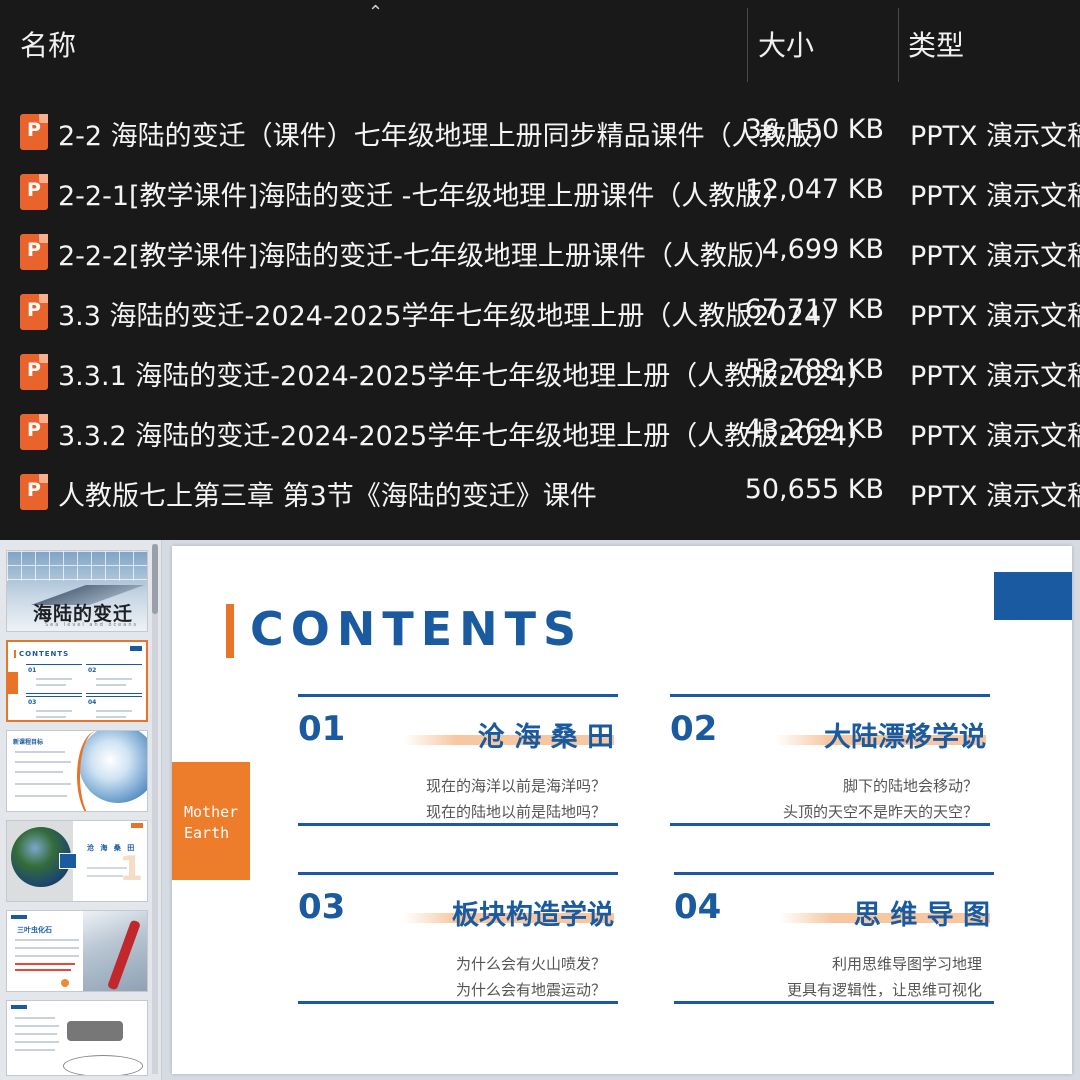 The height and width of the screenshot is (1080, 1080). Describe the element at coordinates (814, 429) in the screenshot. I see `file-size: 43,269 KB` at that location.